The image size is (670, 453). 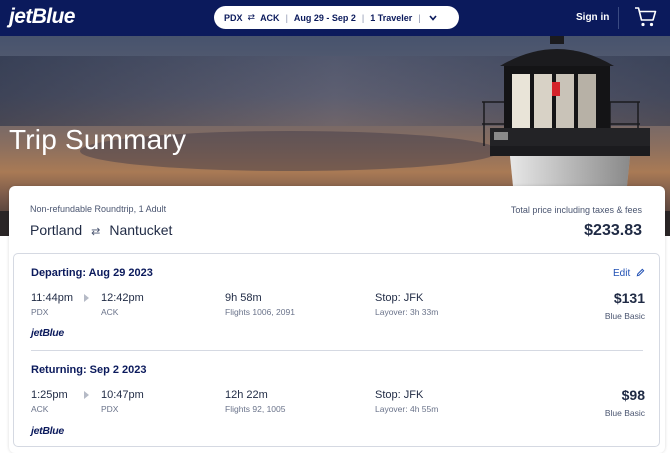 I want to click on edit-link: Edit, so click(x=629, y=273).